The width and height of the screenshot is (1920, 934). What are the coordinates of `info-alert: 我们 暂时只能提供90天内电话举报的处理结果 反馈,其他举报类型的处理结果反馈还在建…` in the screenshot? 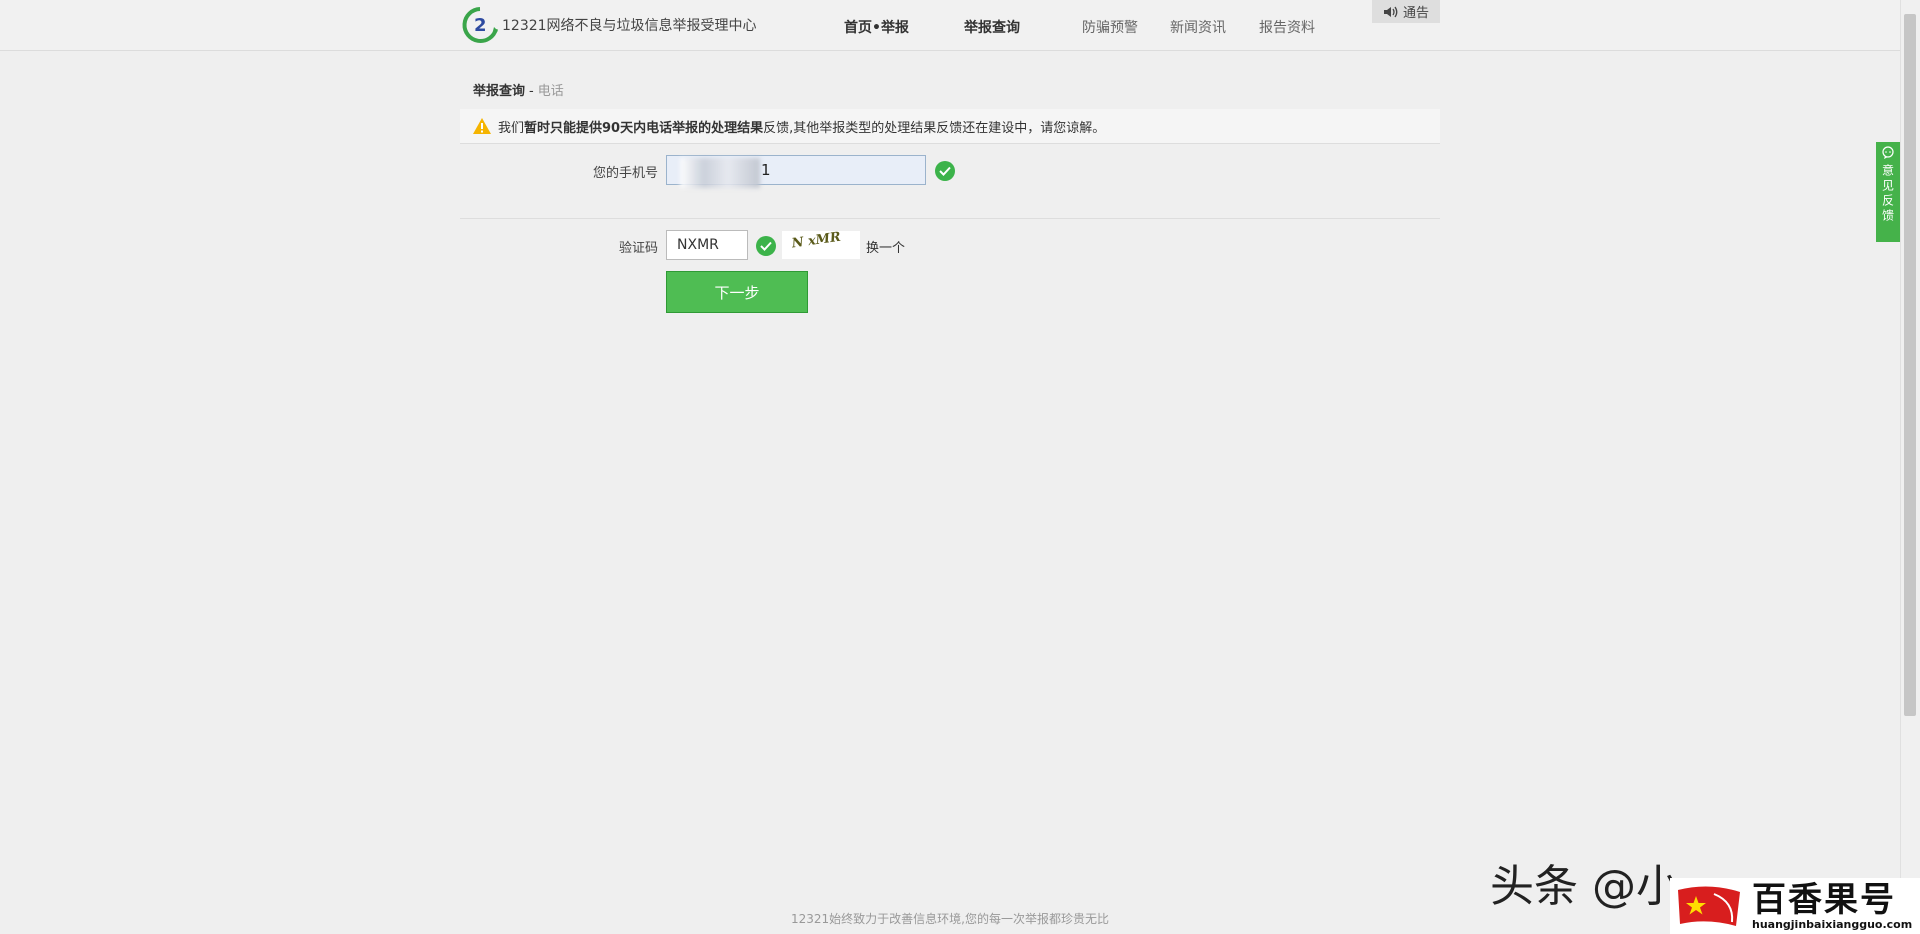 It's located at (950, 126).